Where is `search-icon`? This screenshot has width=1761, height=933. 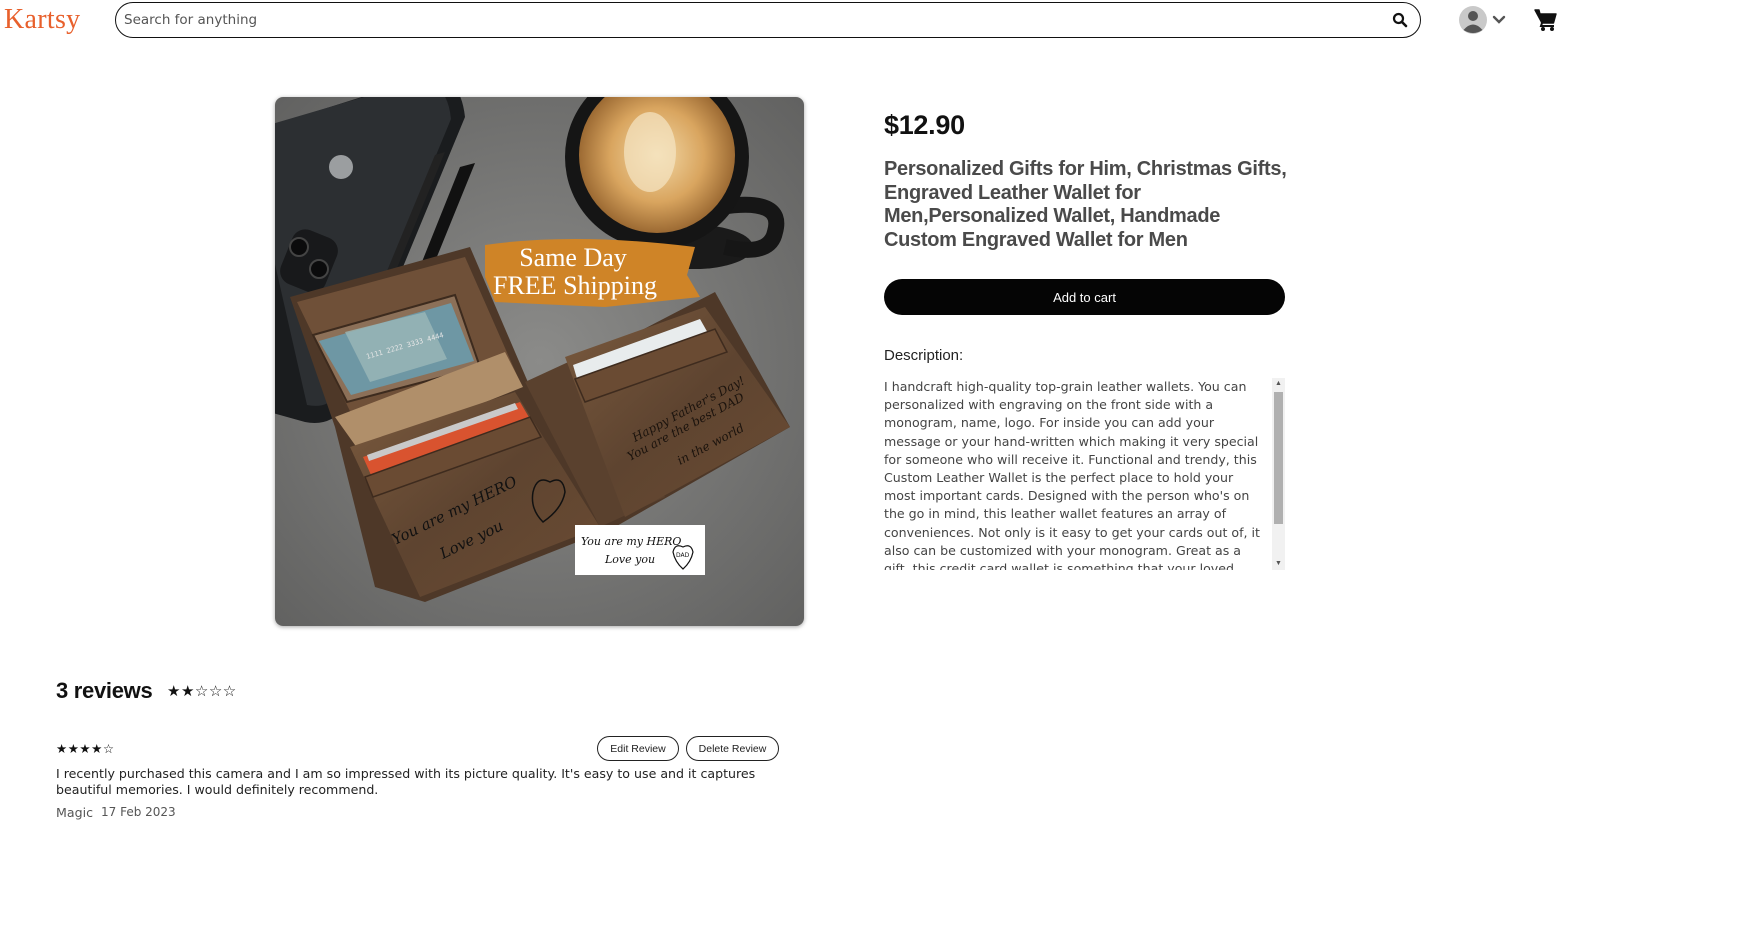
search-icon is located at coordinates (1400, 20).